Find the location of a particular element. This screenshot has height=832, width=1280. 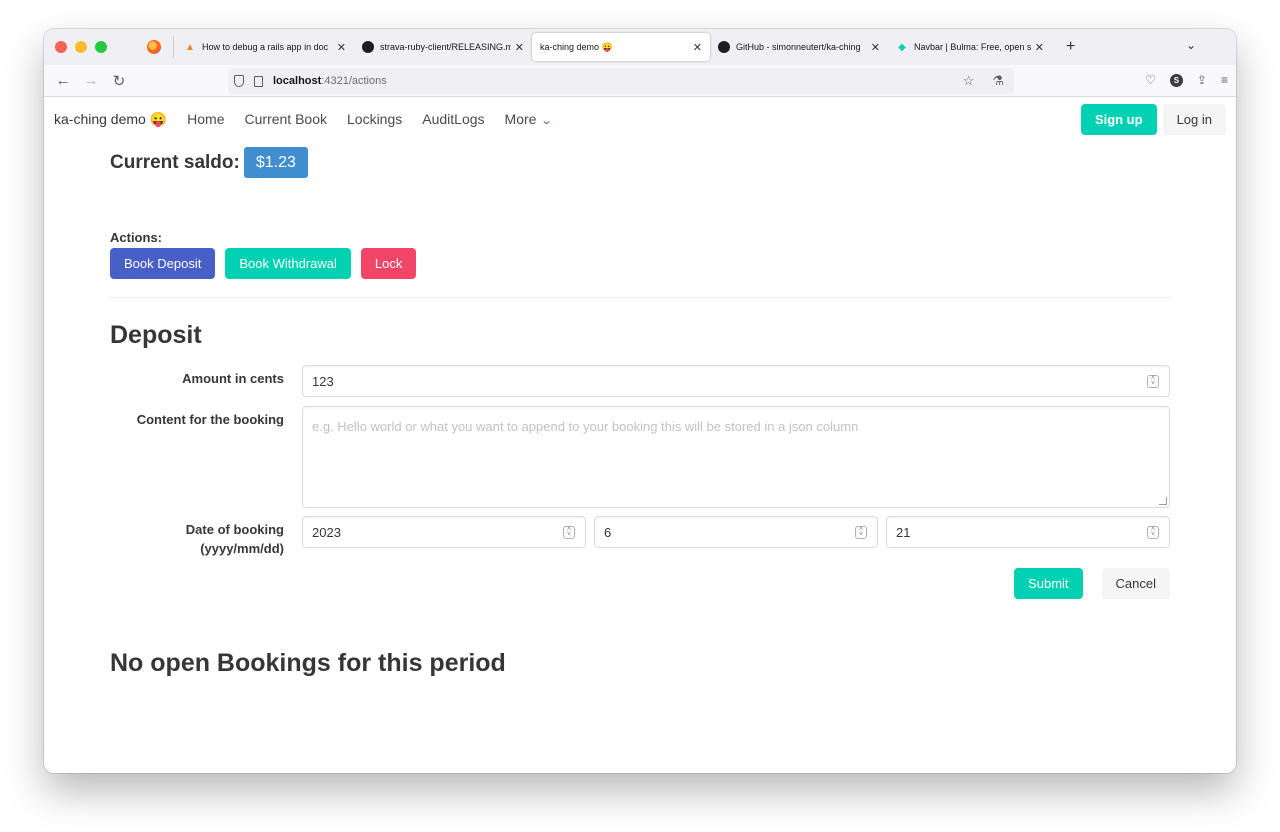

actions-row: Book Deposit Book Withdrawal Lock is located at coordinates (263, 263).